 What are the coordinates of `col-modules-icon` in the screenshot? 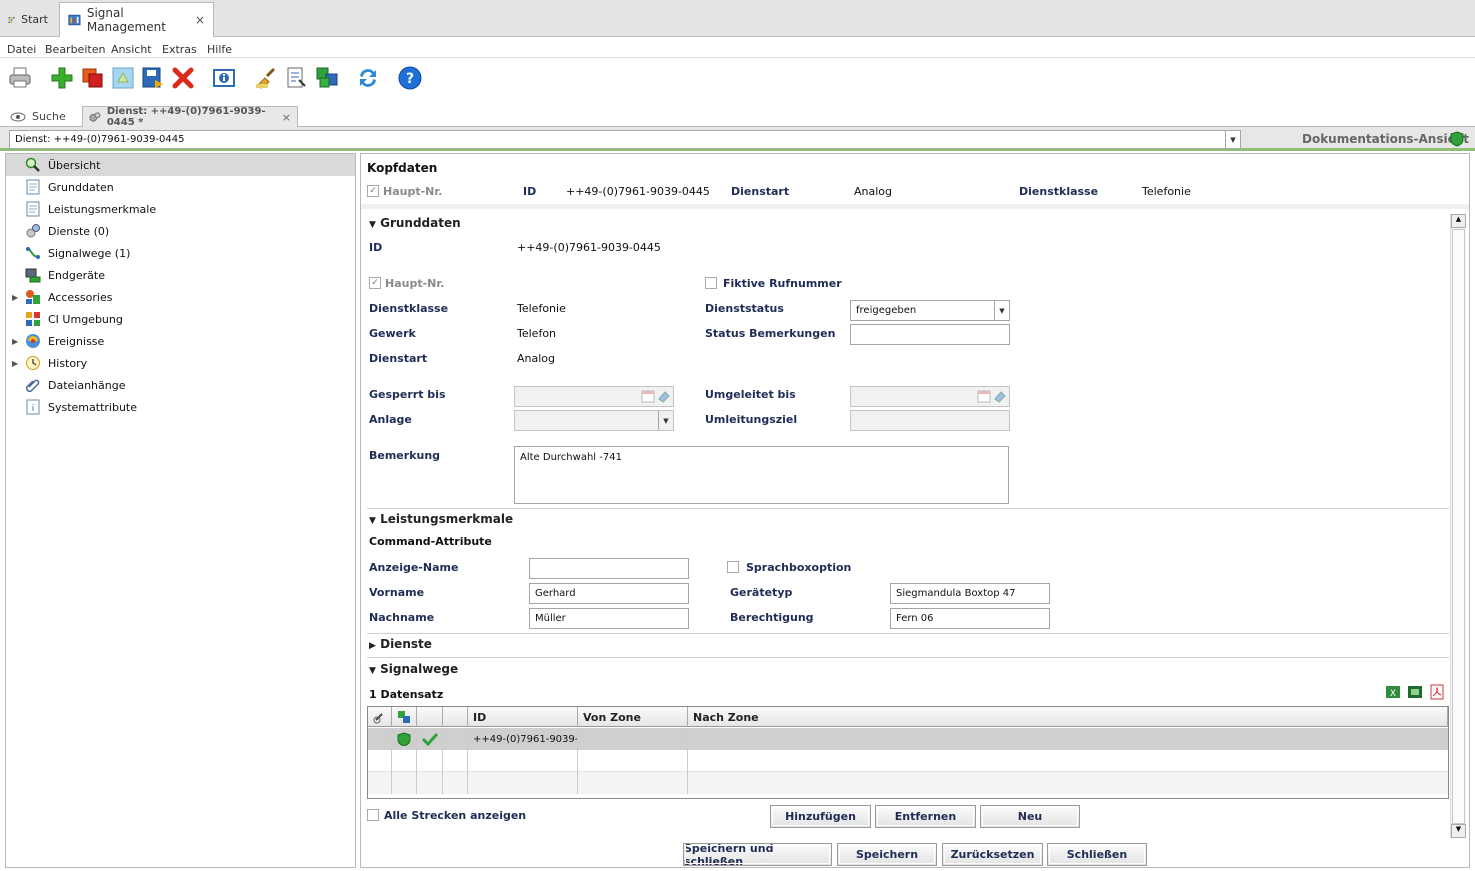 It's located at (404, 717).